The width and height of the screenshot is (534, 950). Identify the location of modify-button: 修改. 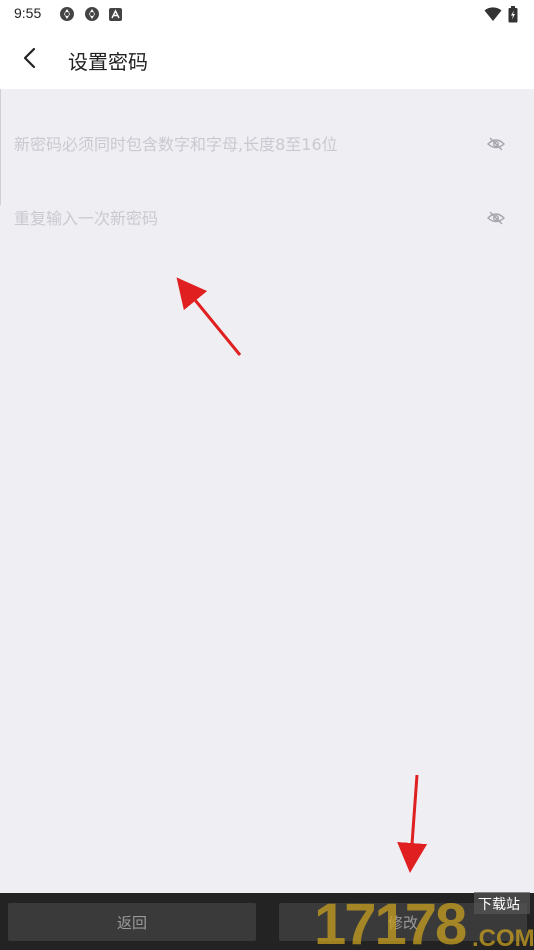
(403, 922).